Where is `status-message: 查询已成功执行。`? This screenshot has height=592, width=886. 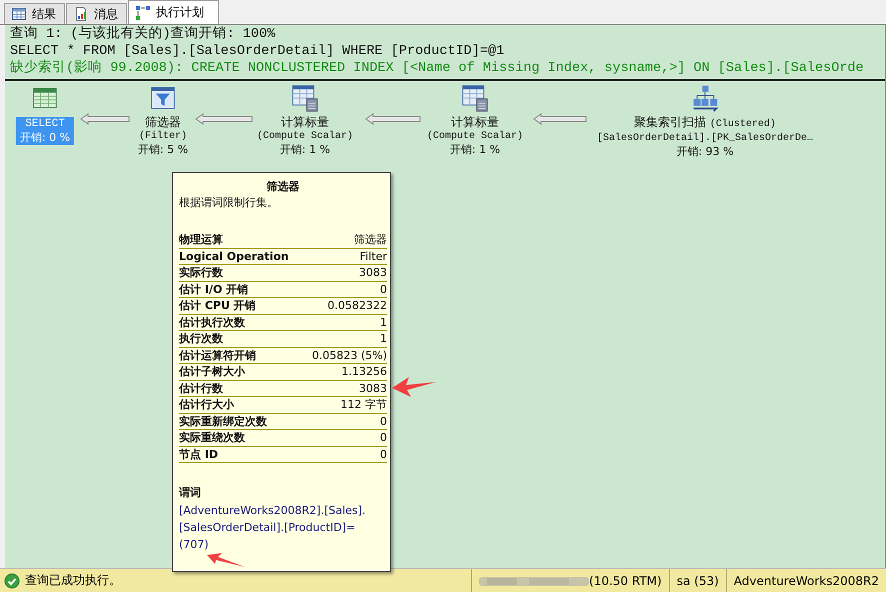
status-message: 查询已成功执行。 is located at coordinates (73, 580).